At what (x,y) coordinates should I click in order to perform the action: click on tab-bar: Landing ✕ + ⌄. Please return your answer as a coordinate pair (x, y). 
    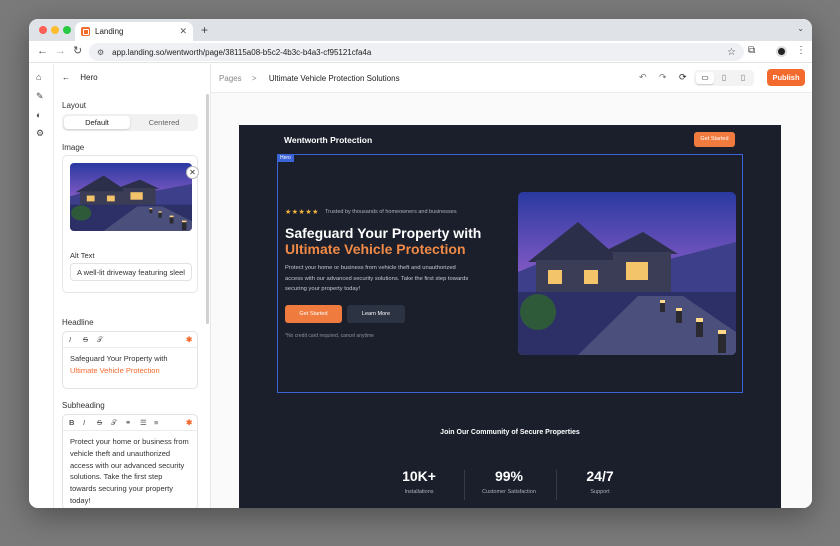
    Looking at the image, I should click on (420, 30).